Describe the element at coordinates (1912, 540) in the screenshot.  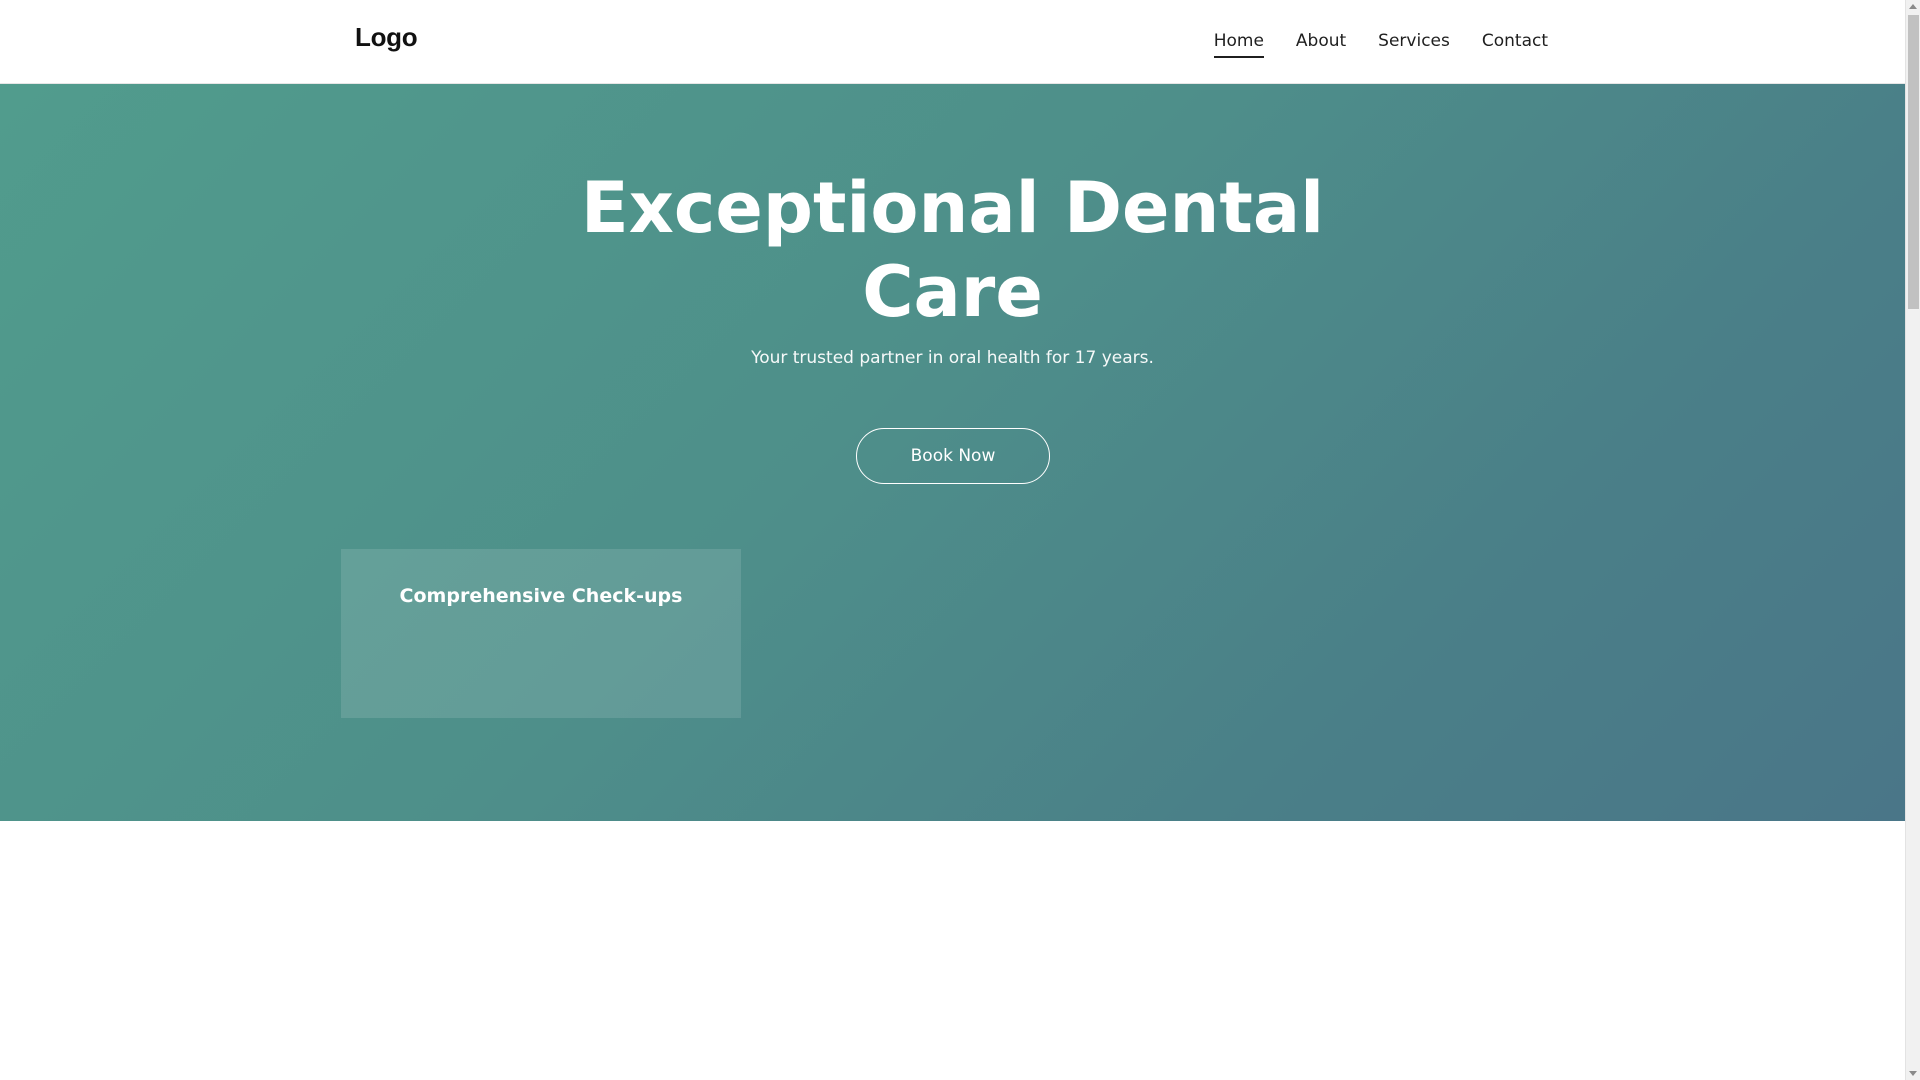
I see `vertical-scrollbar` at that location.